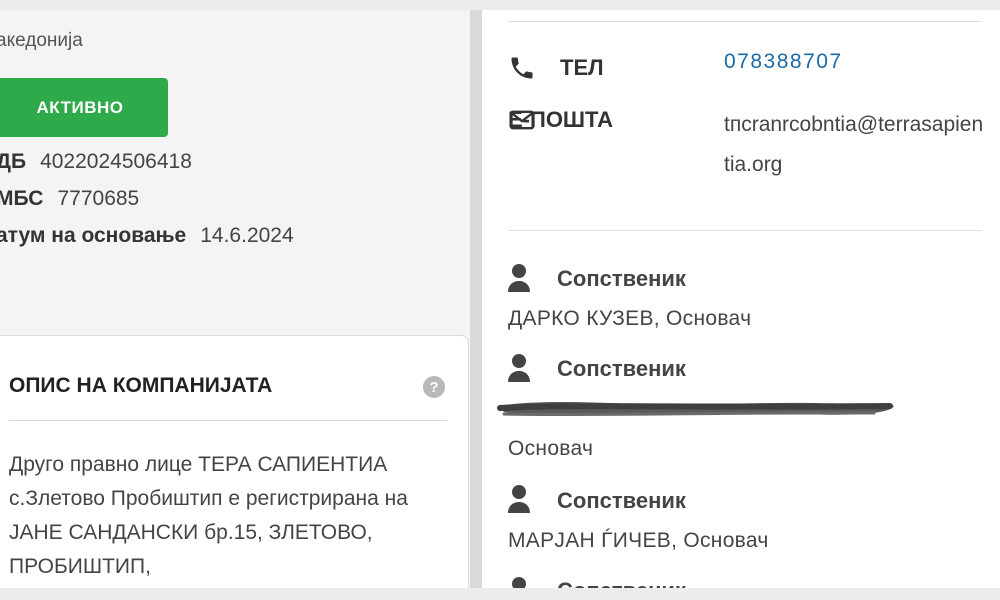 The height and width of the screenshot is (600, 1000). Describe the element at coordinates (434, 387) in the screenshot. I see `help-icon: ?` at that location.